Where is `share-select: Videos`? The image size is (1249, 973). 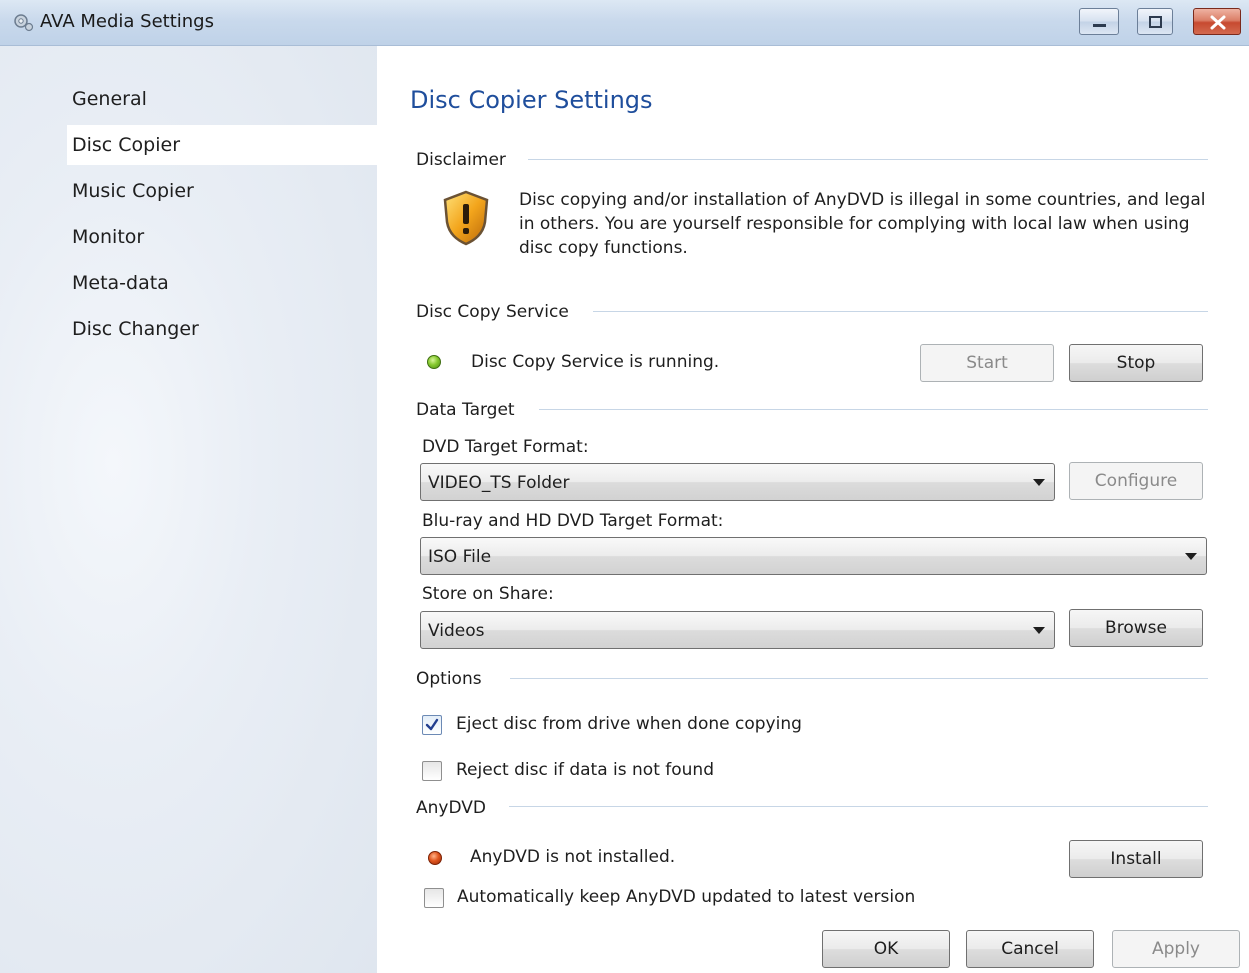 share-select: Videos is located at coordinates (737, 630).